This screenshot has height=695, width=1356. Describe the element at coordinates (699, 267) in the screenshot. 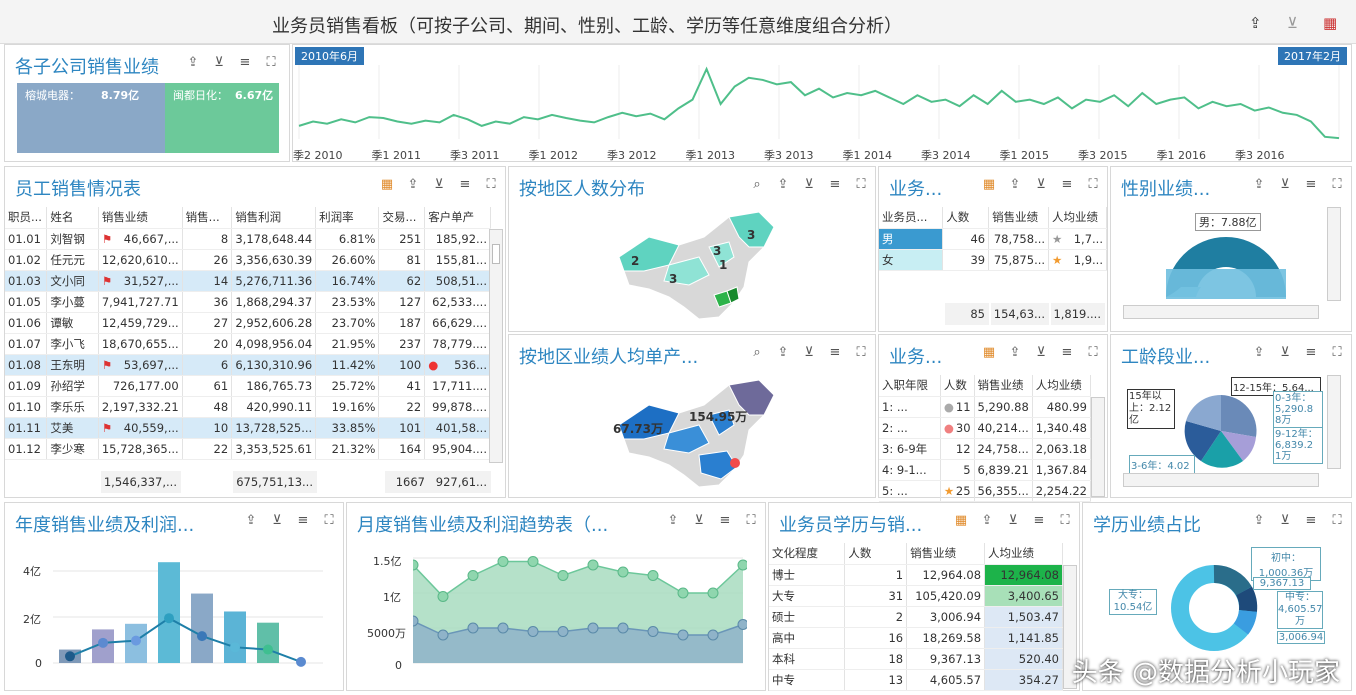

I see `china-map: 2 3 3 3 1` at that location.